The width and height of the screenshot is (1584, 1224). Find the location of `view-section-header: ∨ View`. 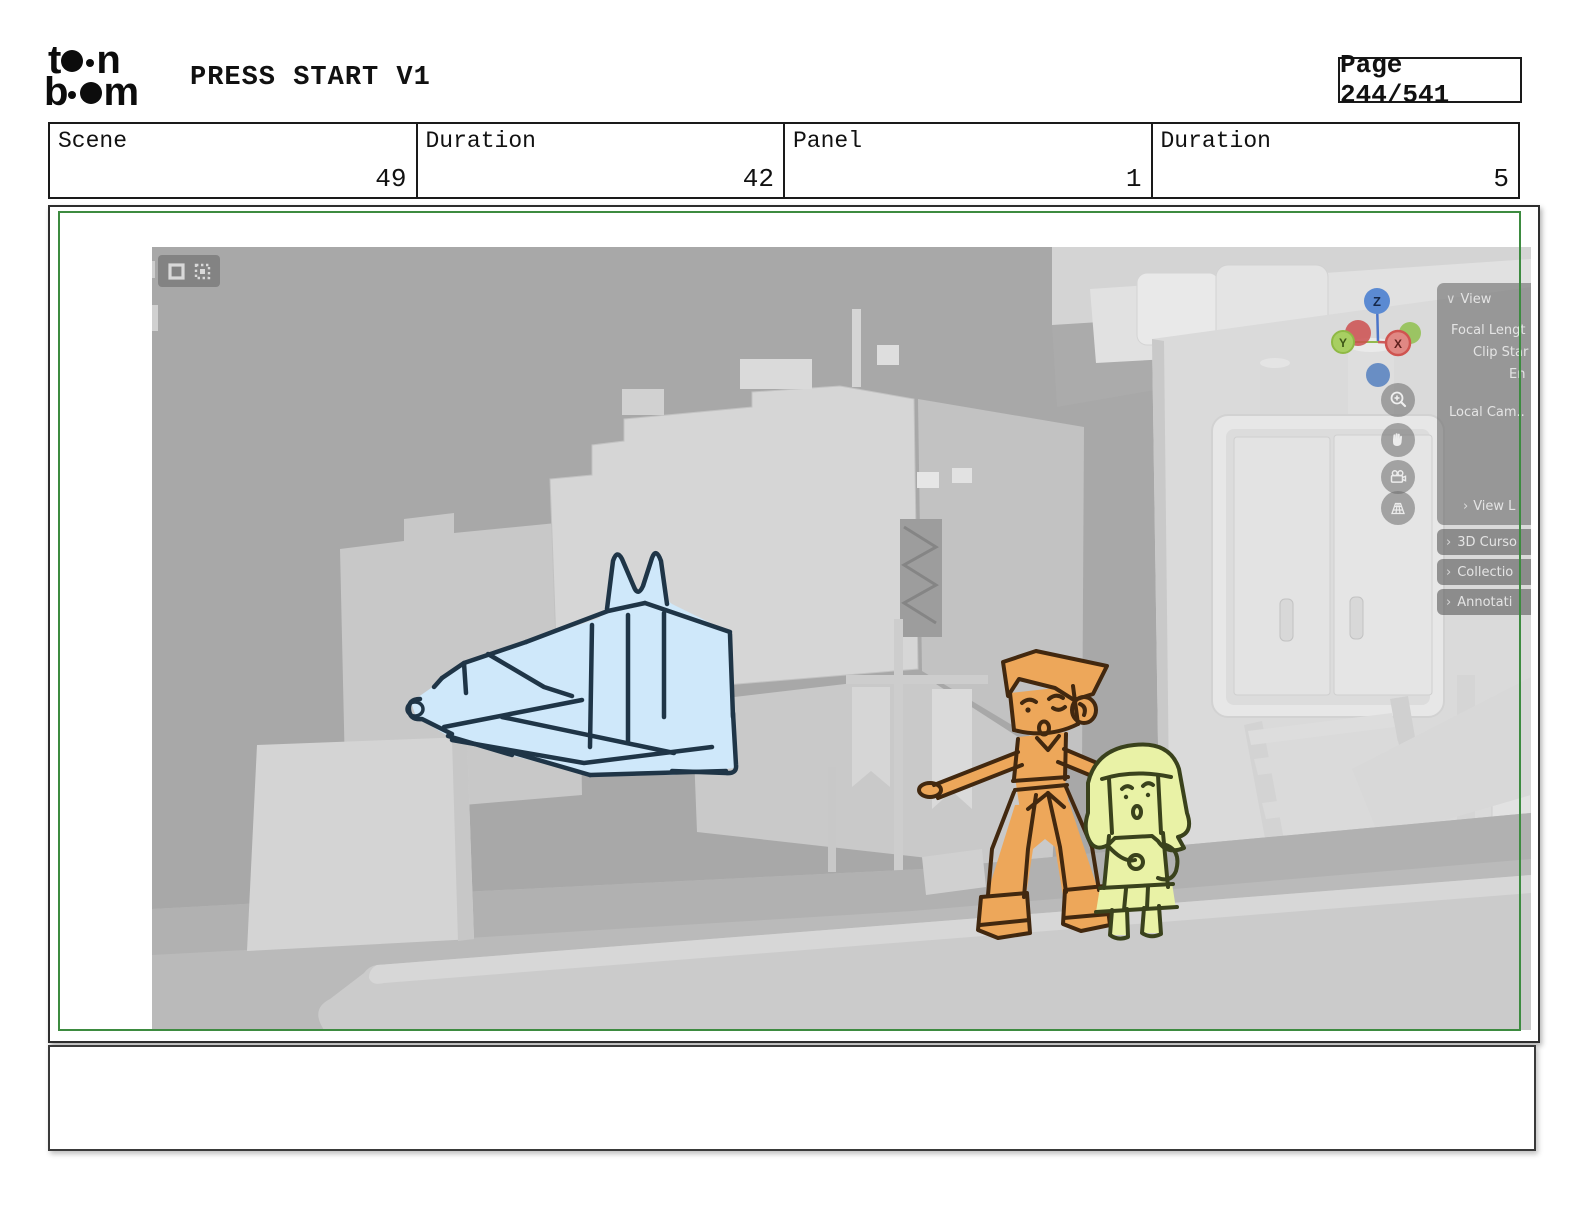

view-section-header: ∨ View is located at coordinates (1484, 299).